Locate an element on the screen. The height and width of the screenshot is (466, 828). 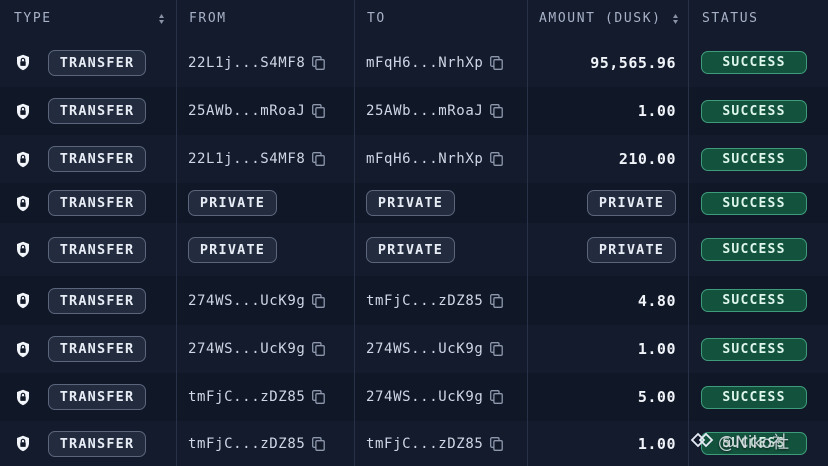
amount-value: 210.00 is located at coordinates (647, 159).